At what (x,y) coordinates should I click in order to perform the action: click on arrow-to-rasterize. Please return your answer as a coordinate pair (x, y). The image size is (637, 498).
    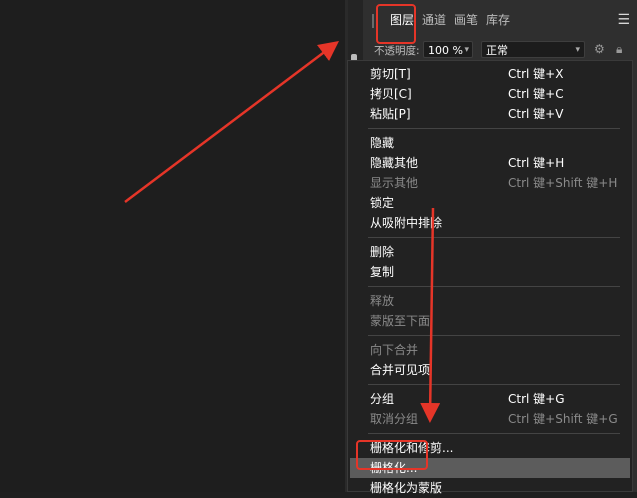
    Looking at the image, I should click on (430, 315).